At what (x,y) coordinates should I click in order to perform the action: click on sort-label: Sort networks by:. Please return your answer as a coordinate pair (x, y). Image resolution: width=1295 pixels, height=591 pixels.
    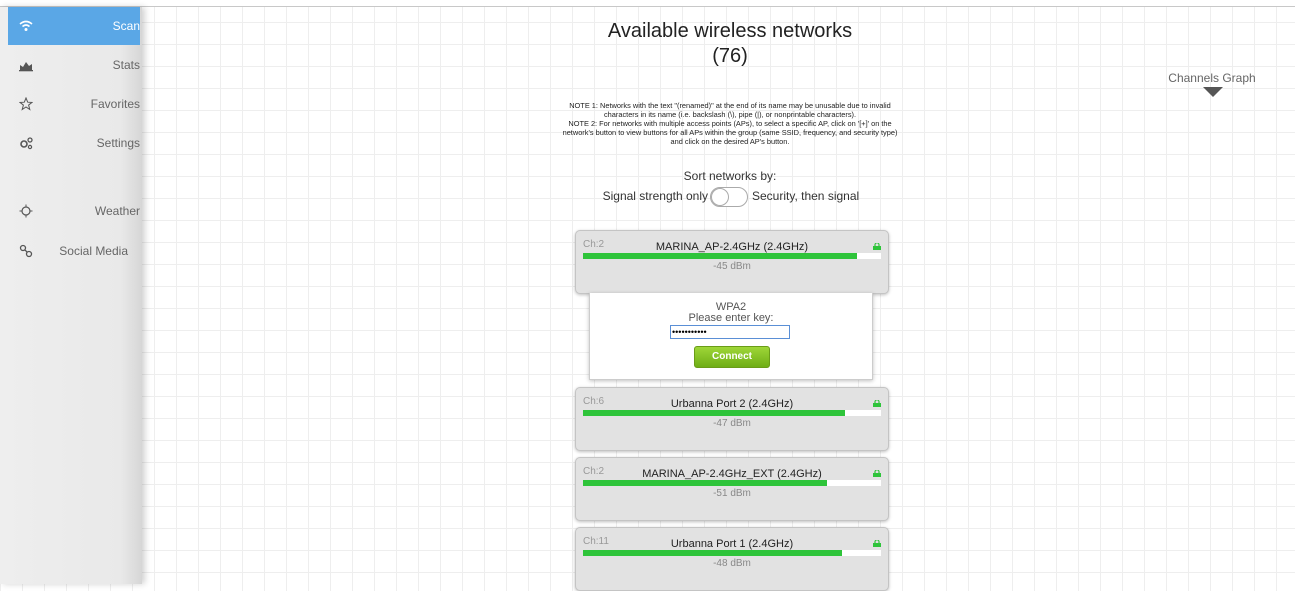
    Looking at the image, I should click on (730, 176).